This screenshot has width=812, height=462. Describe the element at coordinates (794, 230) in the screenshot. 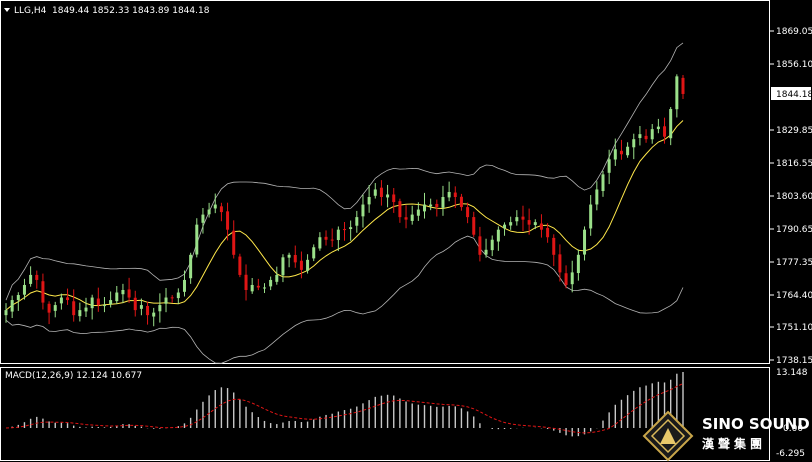

I see `price-tick: 1790.65` at that location.